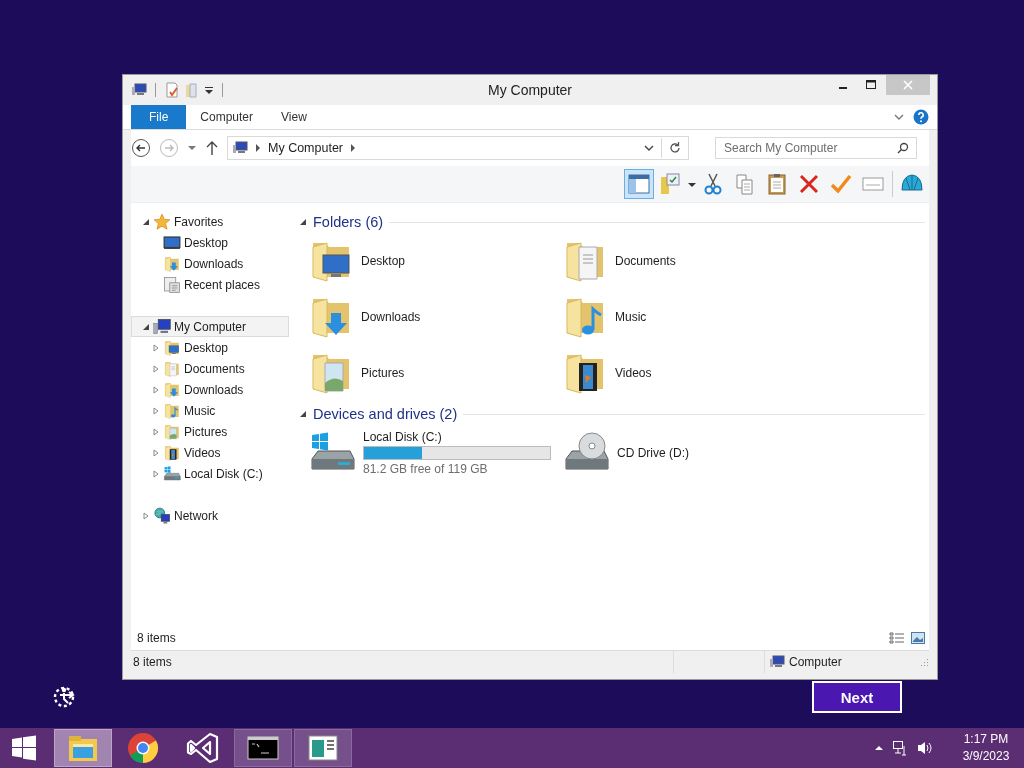  Describe the element at coordinates (403, 437) in the screenshot. I see `drive-name: Local Disk (C:)` at that location.